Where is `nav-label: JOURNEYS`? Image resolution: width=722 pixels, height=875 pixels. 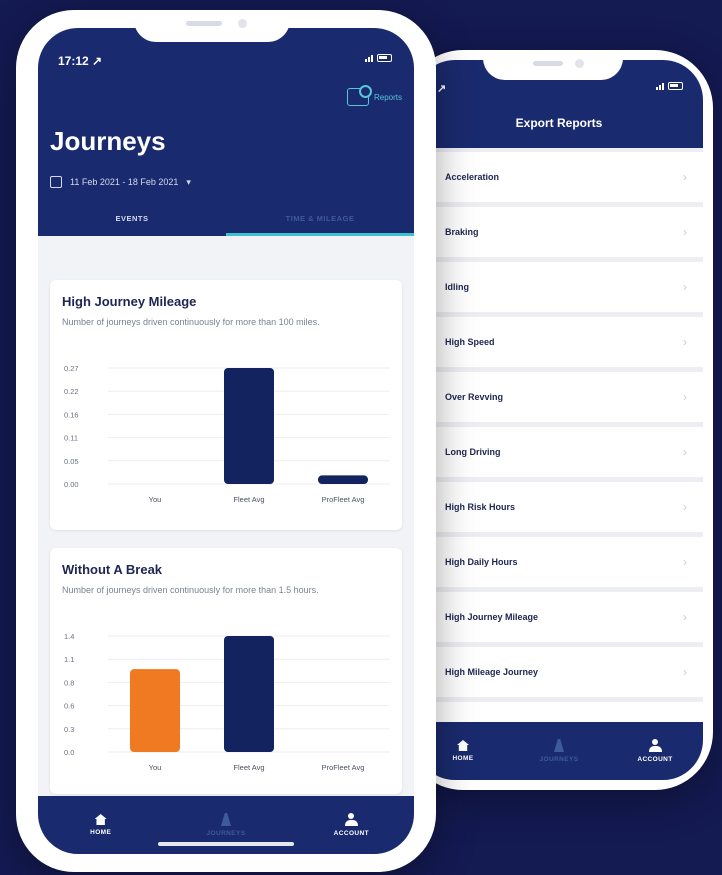 nav-label: JOURNEYS is located at coordinates (559, 759).